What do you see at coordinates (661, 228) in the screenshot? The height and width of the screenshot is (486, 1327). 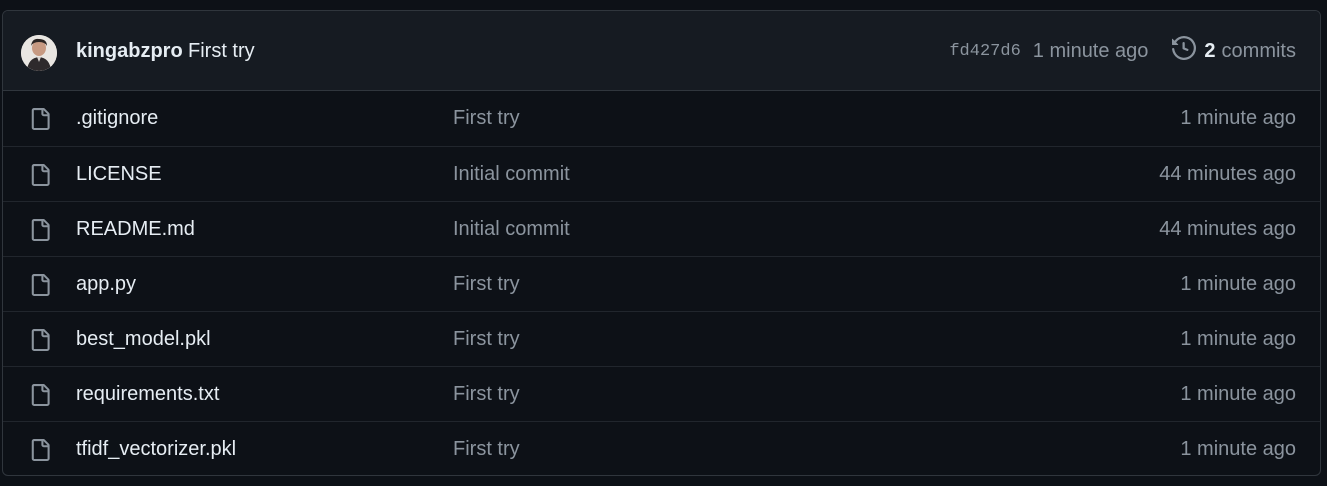 I see `file-row: README.md Initial commit 44 minutes ago` at bounding box center [661, 228].